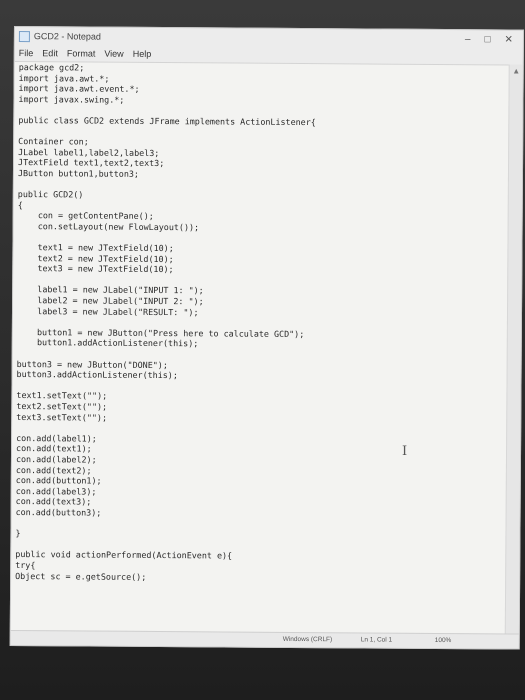 The height and width of the screenshot is (700, 525). I want to click on menu-file: File, so click(26, 53).